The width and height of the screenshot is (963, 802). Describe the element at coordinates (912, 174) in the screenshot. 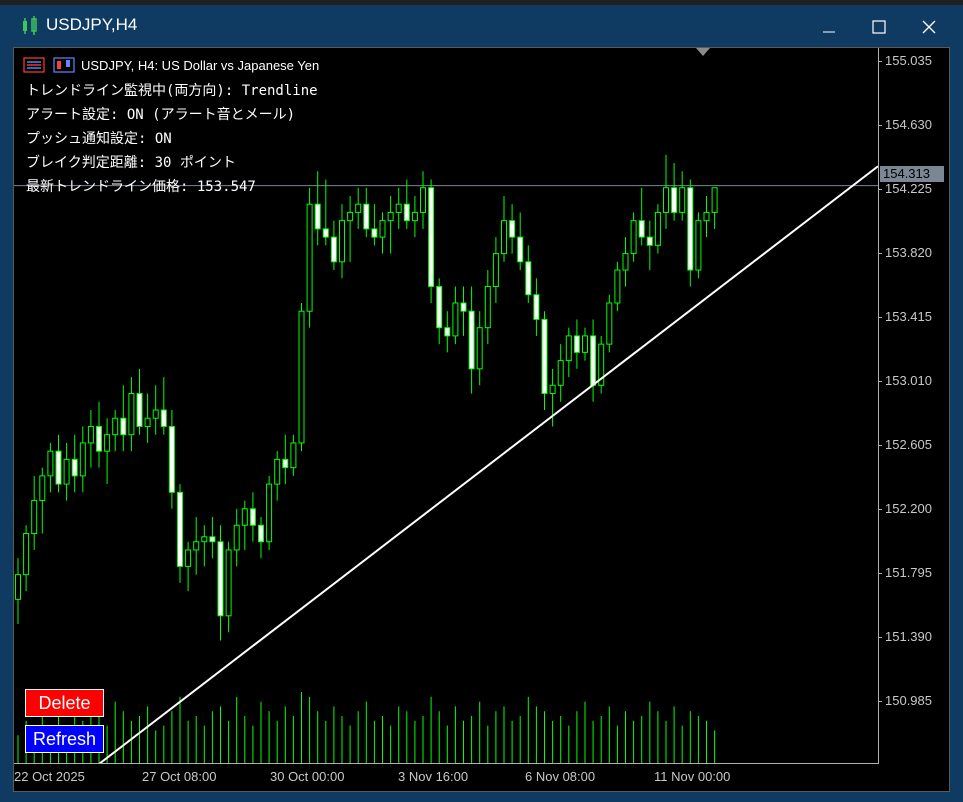

I see `current-price-label: 154.313` at that location.